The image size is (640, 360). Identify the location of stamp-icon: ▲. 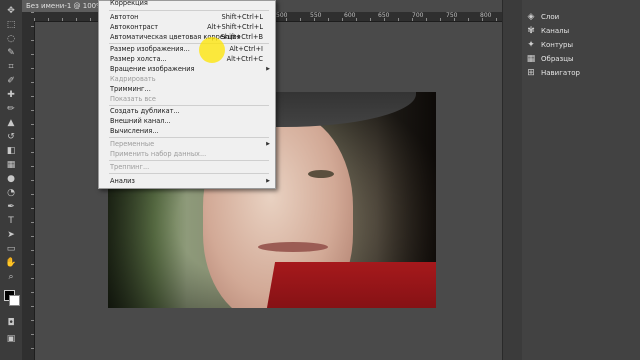
(11, 123).